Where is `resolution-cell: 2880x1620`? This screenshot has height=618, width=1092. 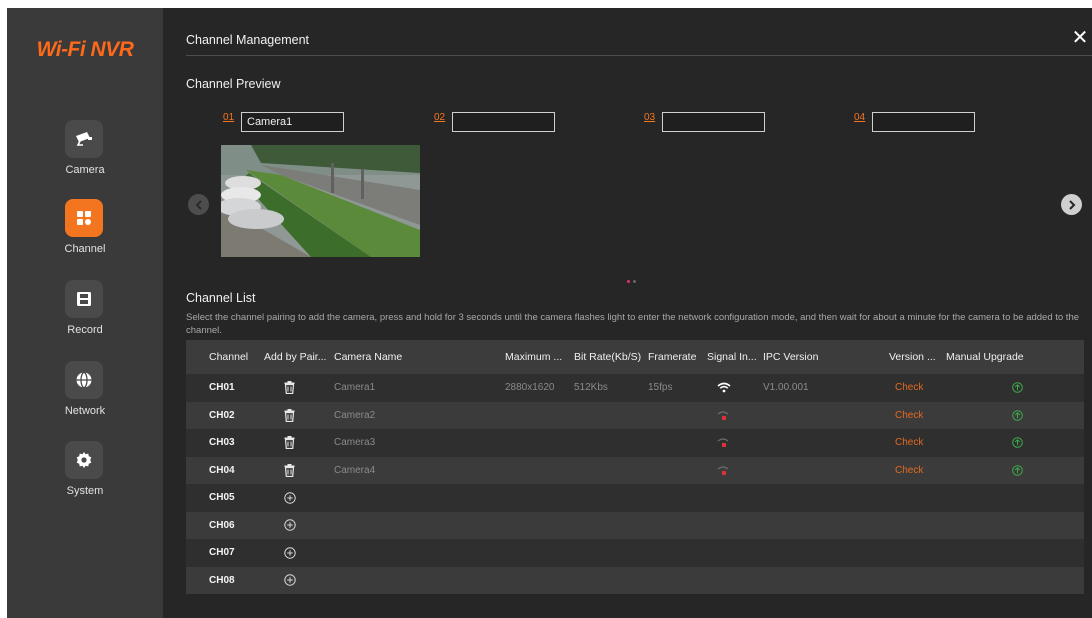 resolution-cell: 2880x1620 is located at coordinates (530, 388).